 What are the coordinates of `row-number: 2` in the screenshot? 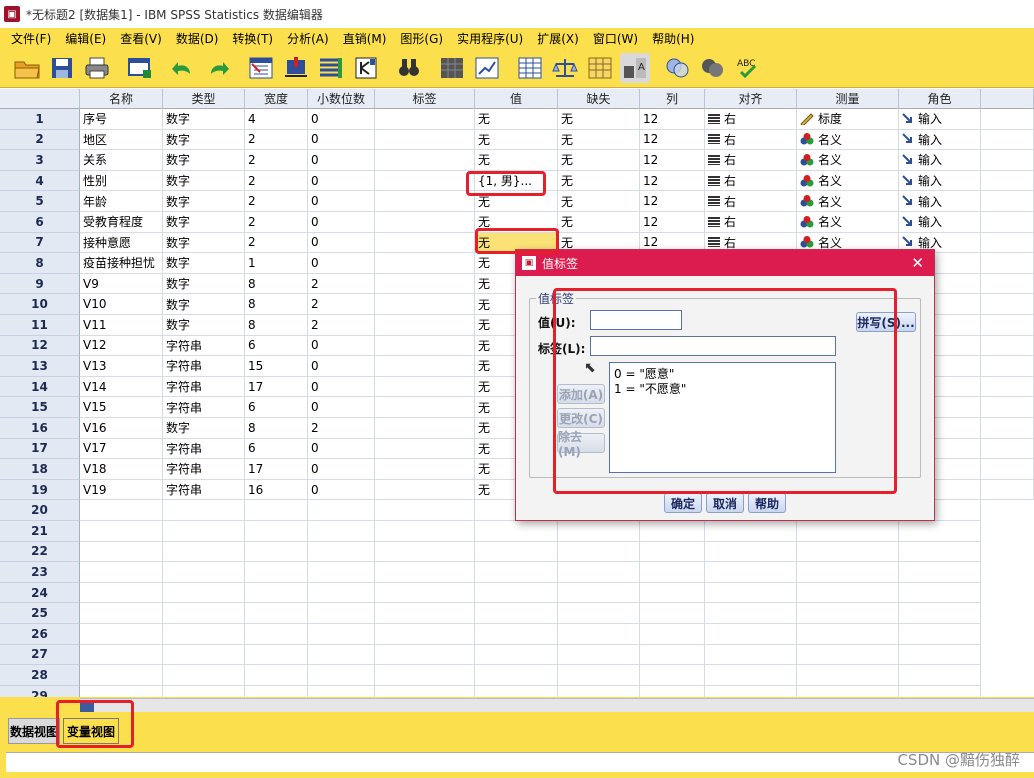 It's located at (40, 140).